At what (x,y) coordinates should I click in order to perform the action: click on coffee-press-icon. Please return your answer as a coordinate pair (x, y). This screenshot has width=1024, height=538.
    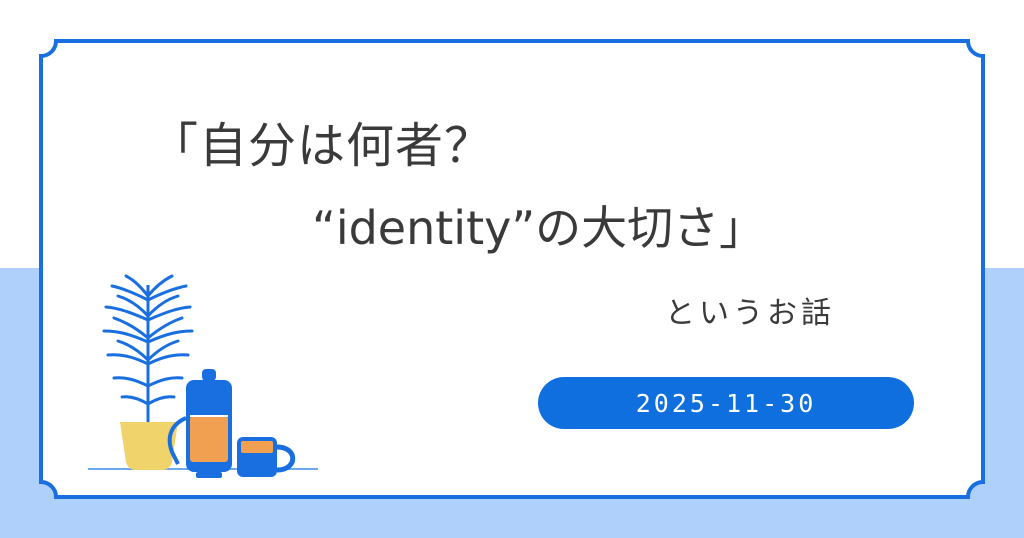
    Looking at the image, I should click on (199, 423).